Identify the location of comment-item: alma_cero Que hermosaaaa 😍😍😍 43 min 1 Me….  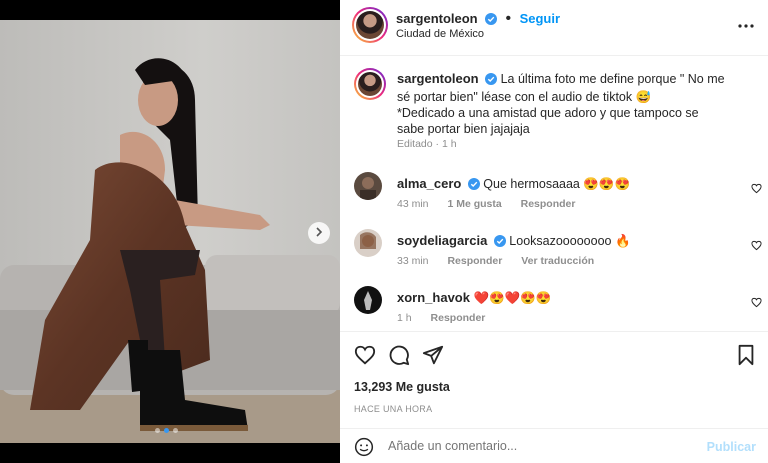
(559, 195).